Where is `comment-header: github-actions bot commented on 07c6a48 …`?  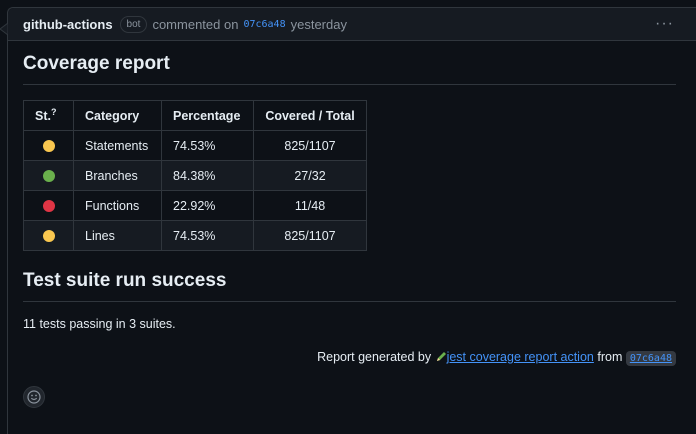
comment-header: github-actions bot commented on 07c6a48 … is located at coordinates (352, 24).